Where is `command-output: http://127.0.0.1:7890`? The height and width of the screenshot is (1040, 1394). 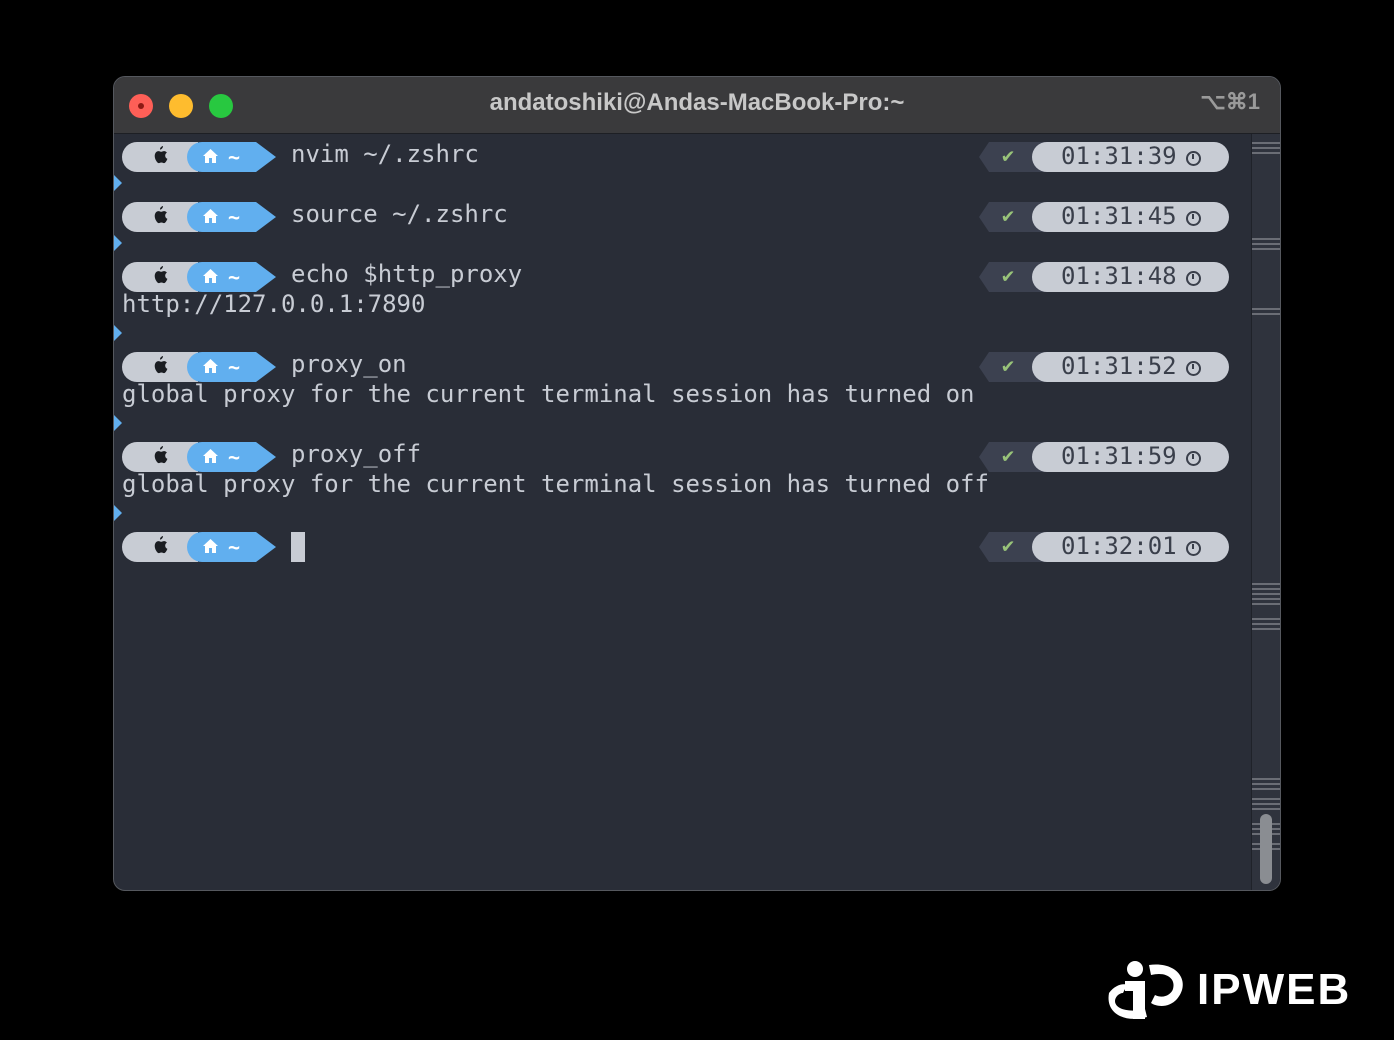 command-output: http://127.0.0.1:7890 is located at coordinates (274, 304).